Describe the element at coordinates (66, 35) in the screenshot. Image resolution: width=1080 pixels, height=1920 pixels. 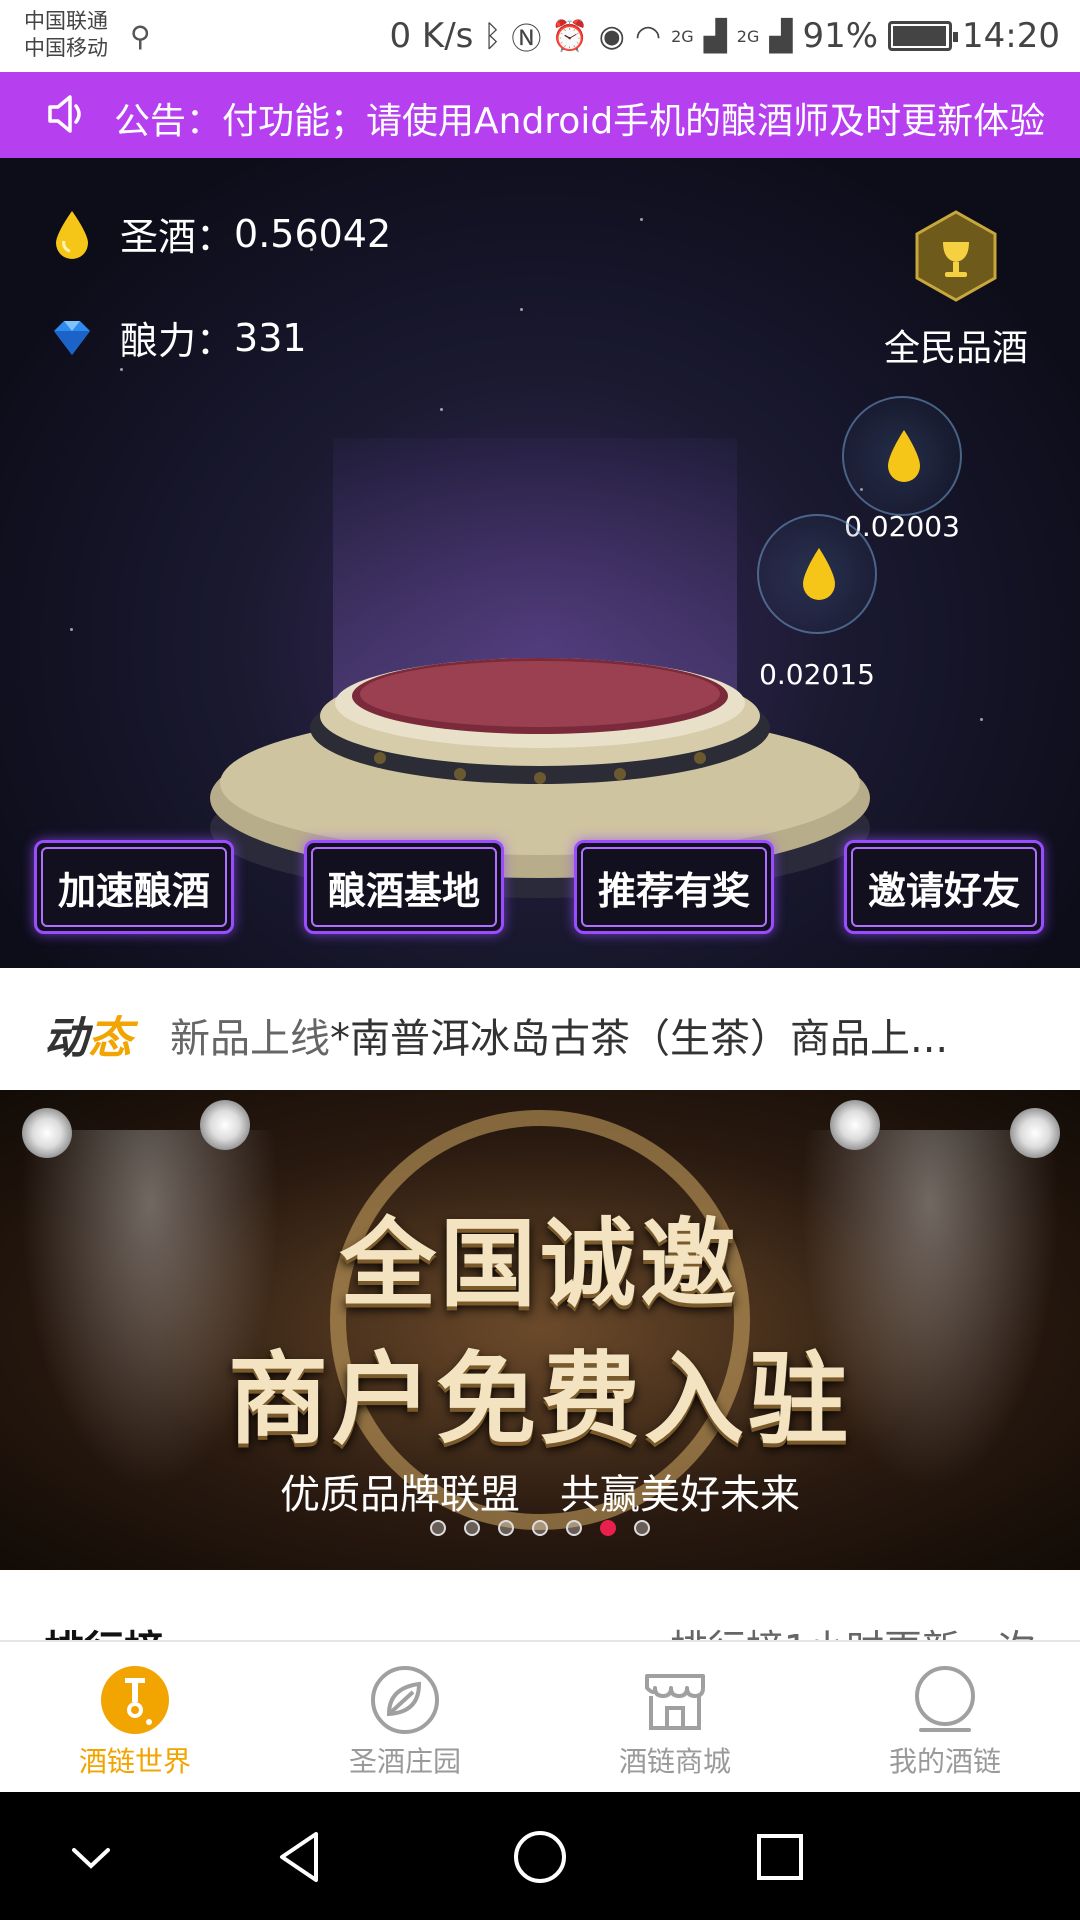
I see `carrier-info: 中国联通 中国移动` at that location.